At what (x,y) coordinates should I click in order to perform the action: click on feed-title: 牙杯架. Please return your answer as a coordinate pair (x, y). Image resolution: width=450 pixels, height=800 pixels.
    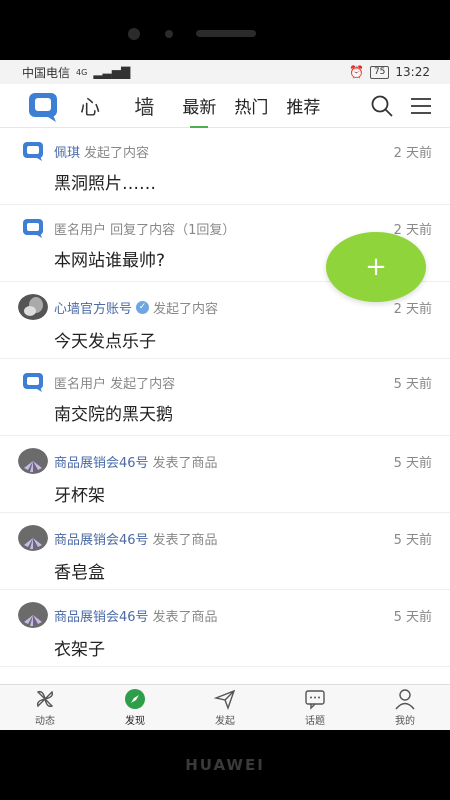
    Looking at the image, I should click on (227, 493).